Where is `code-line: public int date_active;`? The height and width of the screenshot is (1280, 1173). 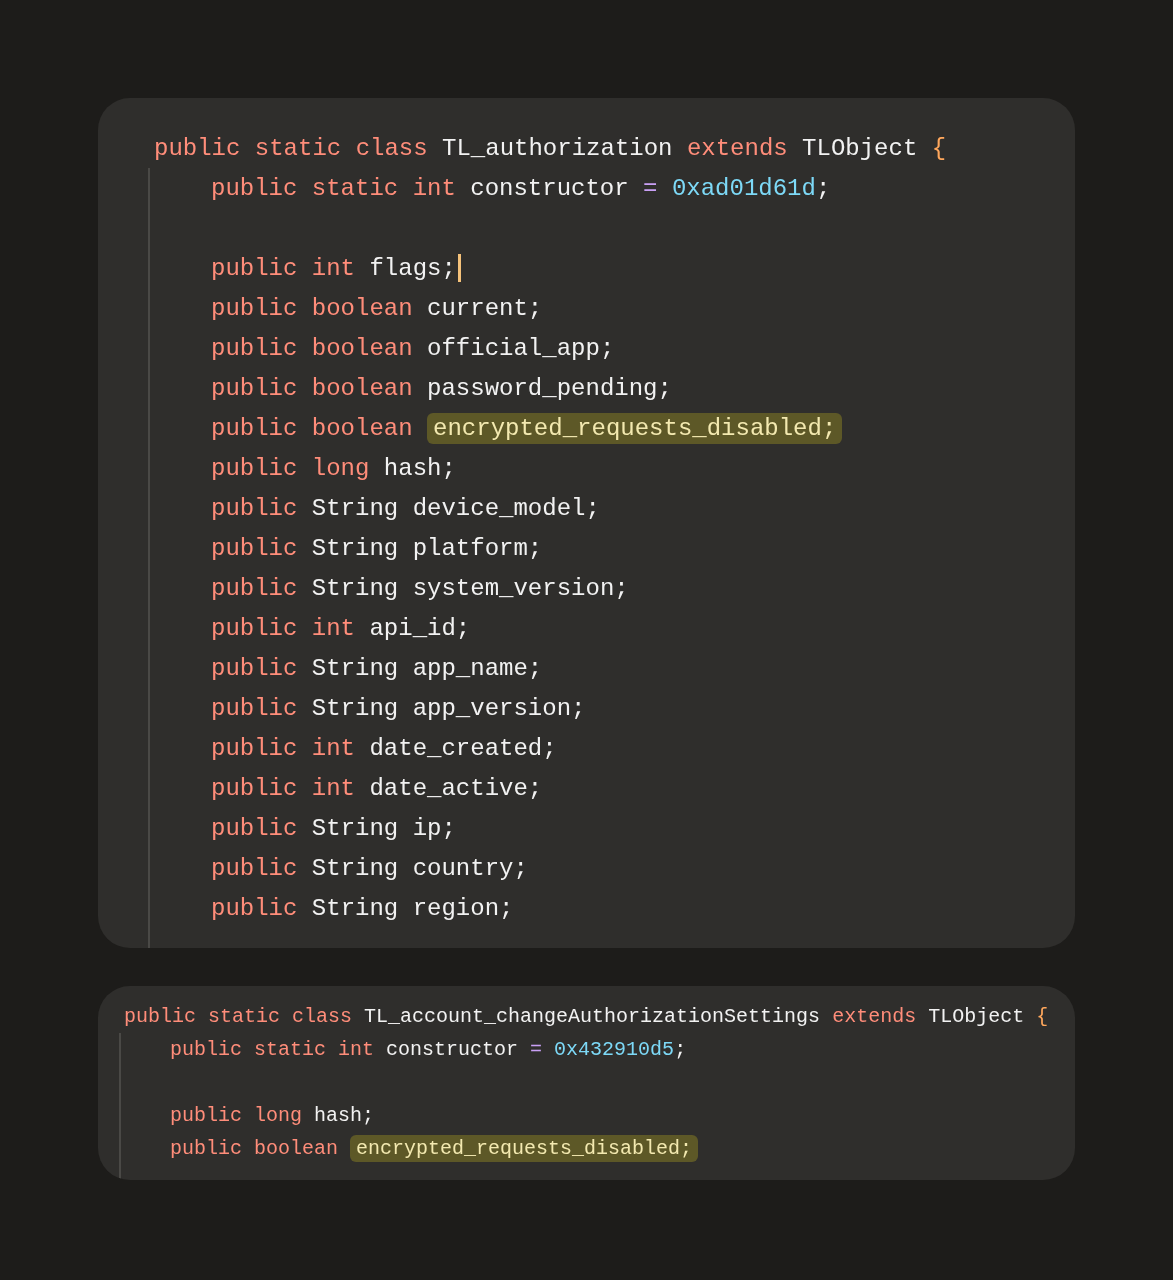
code-line: public int date_active; is located at coordinates (377, 788).